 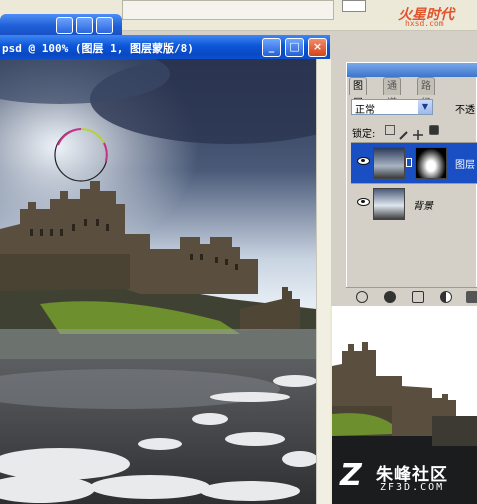 I want to click on vertical-scrollbar, so click(x=323, y=281).